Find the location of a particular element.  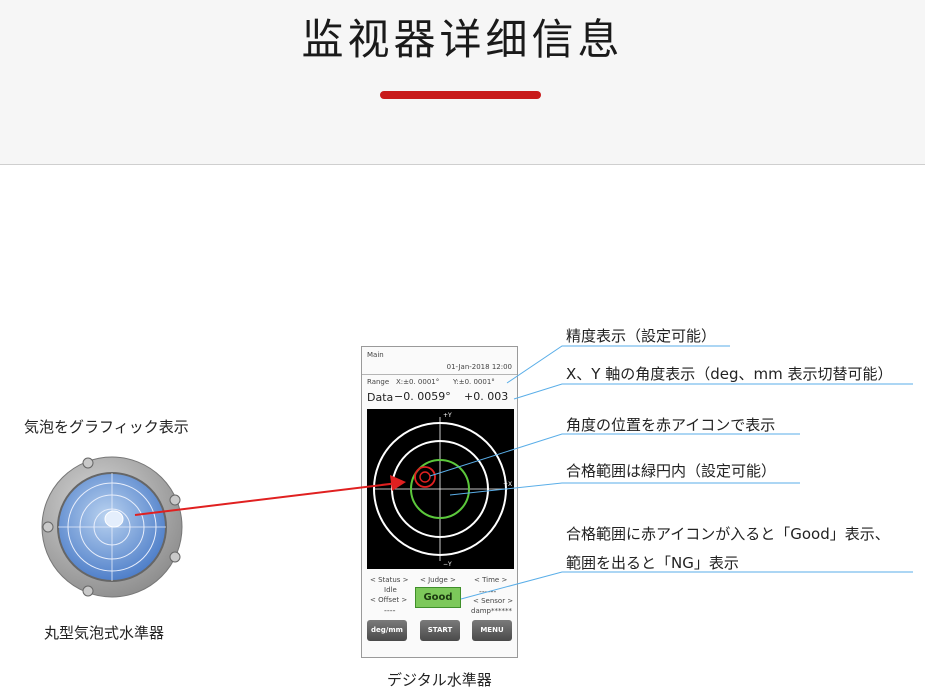

axes-leader-line is located at coordinates (713, 391).